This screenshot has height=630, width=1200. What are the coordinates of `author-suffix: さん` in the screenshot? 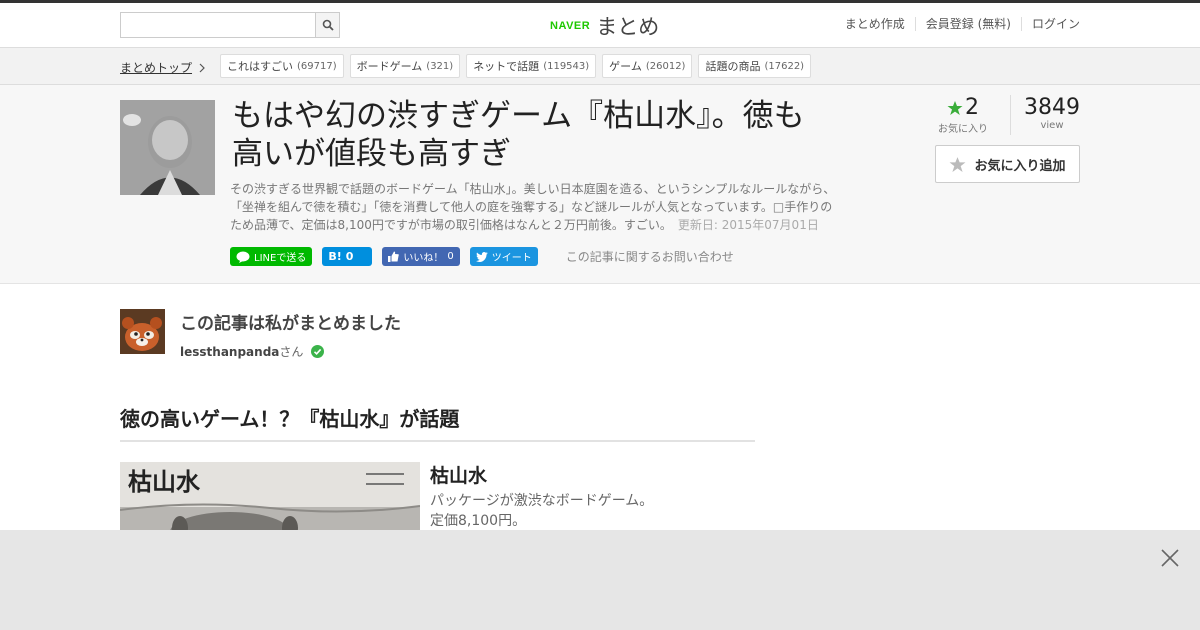 It's located at (291, 352).